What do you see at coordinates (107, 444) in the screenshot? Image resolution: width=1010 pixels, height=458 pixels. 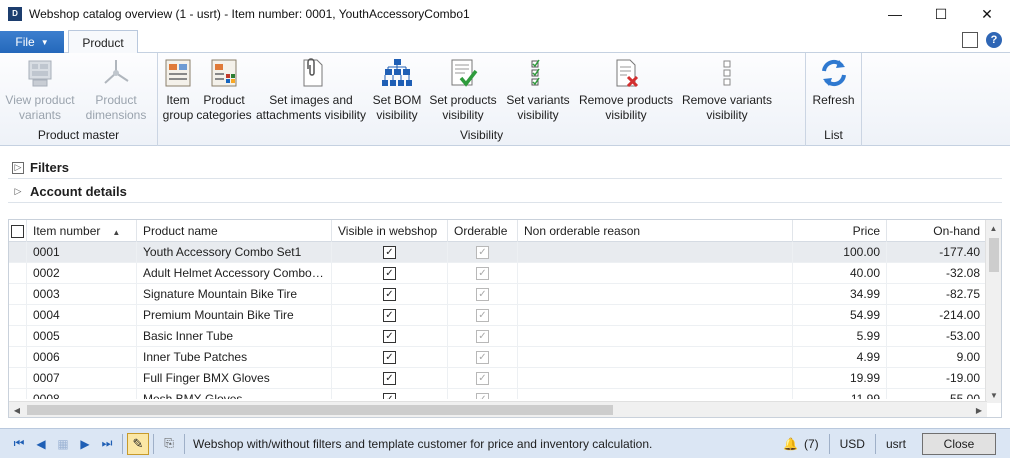 I see `last-record-icon: ⏭` at bounding box center [107, 444].